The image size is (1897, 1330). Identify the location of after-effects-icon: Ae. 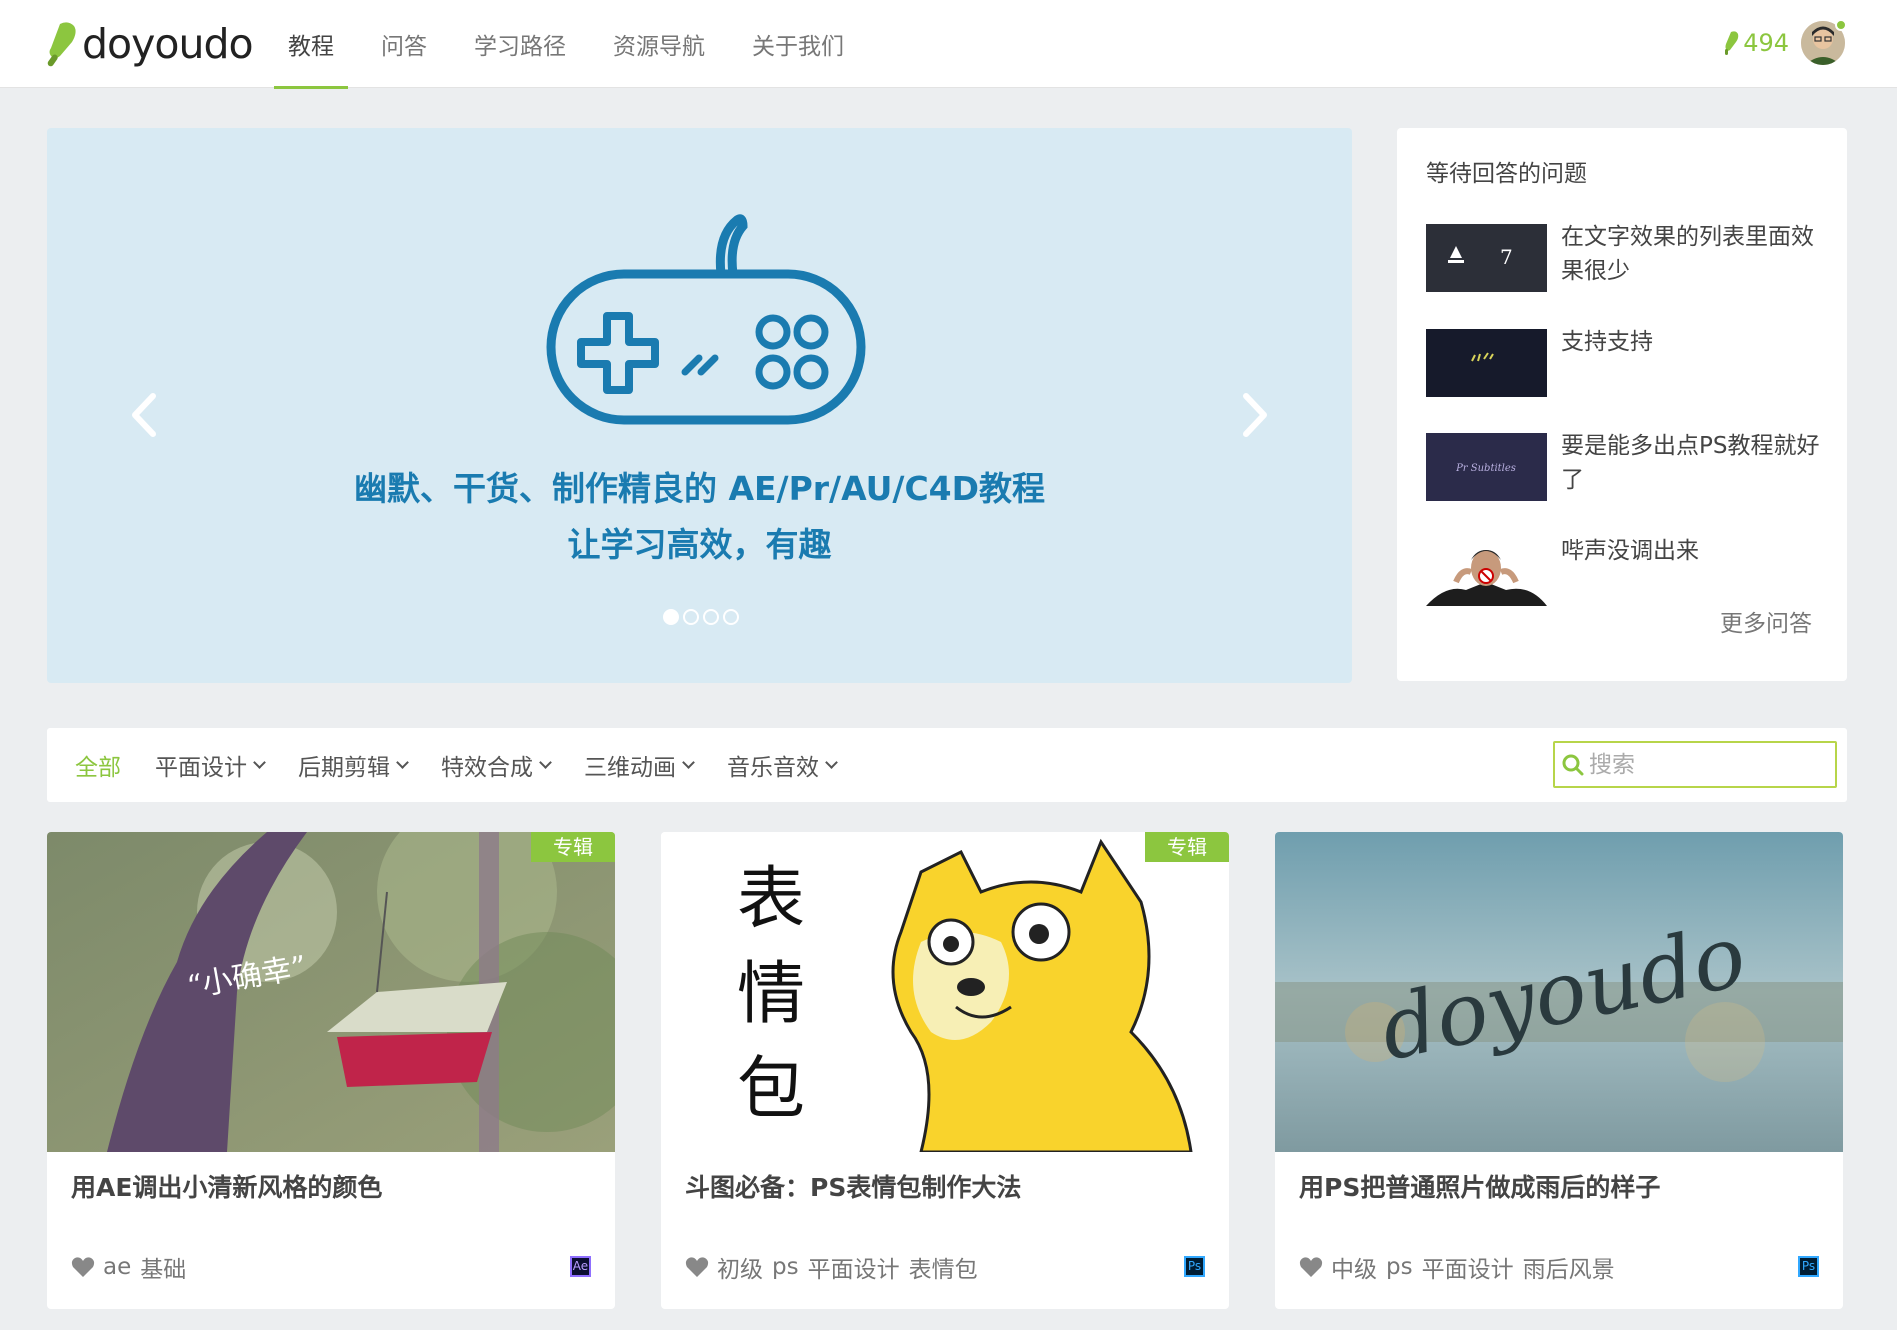
(580, 1266).